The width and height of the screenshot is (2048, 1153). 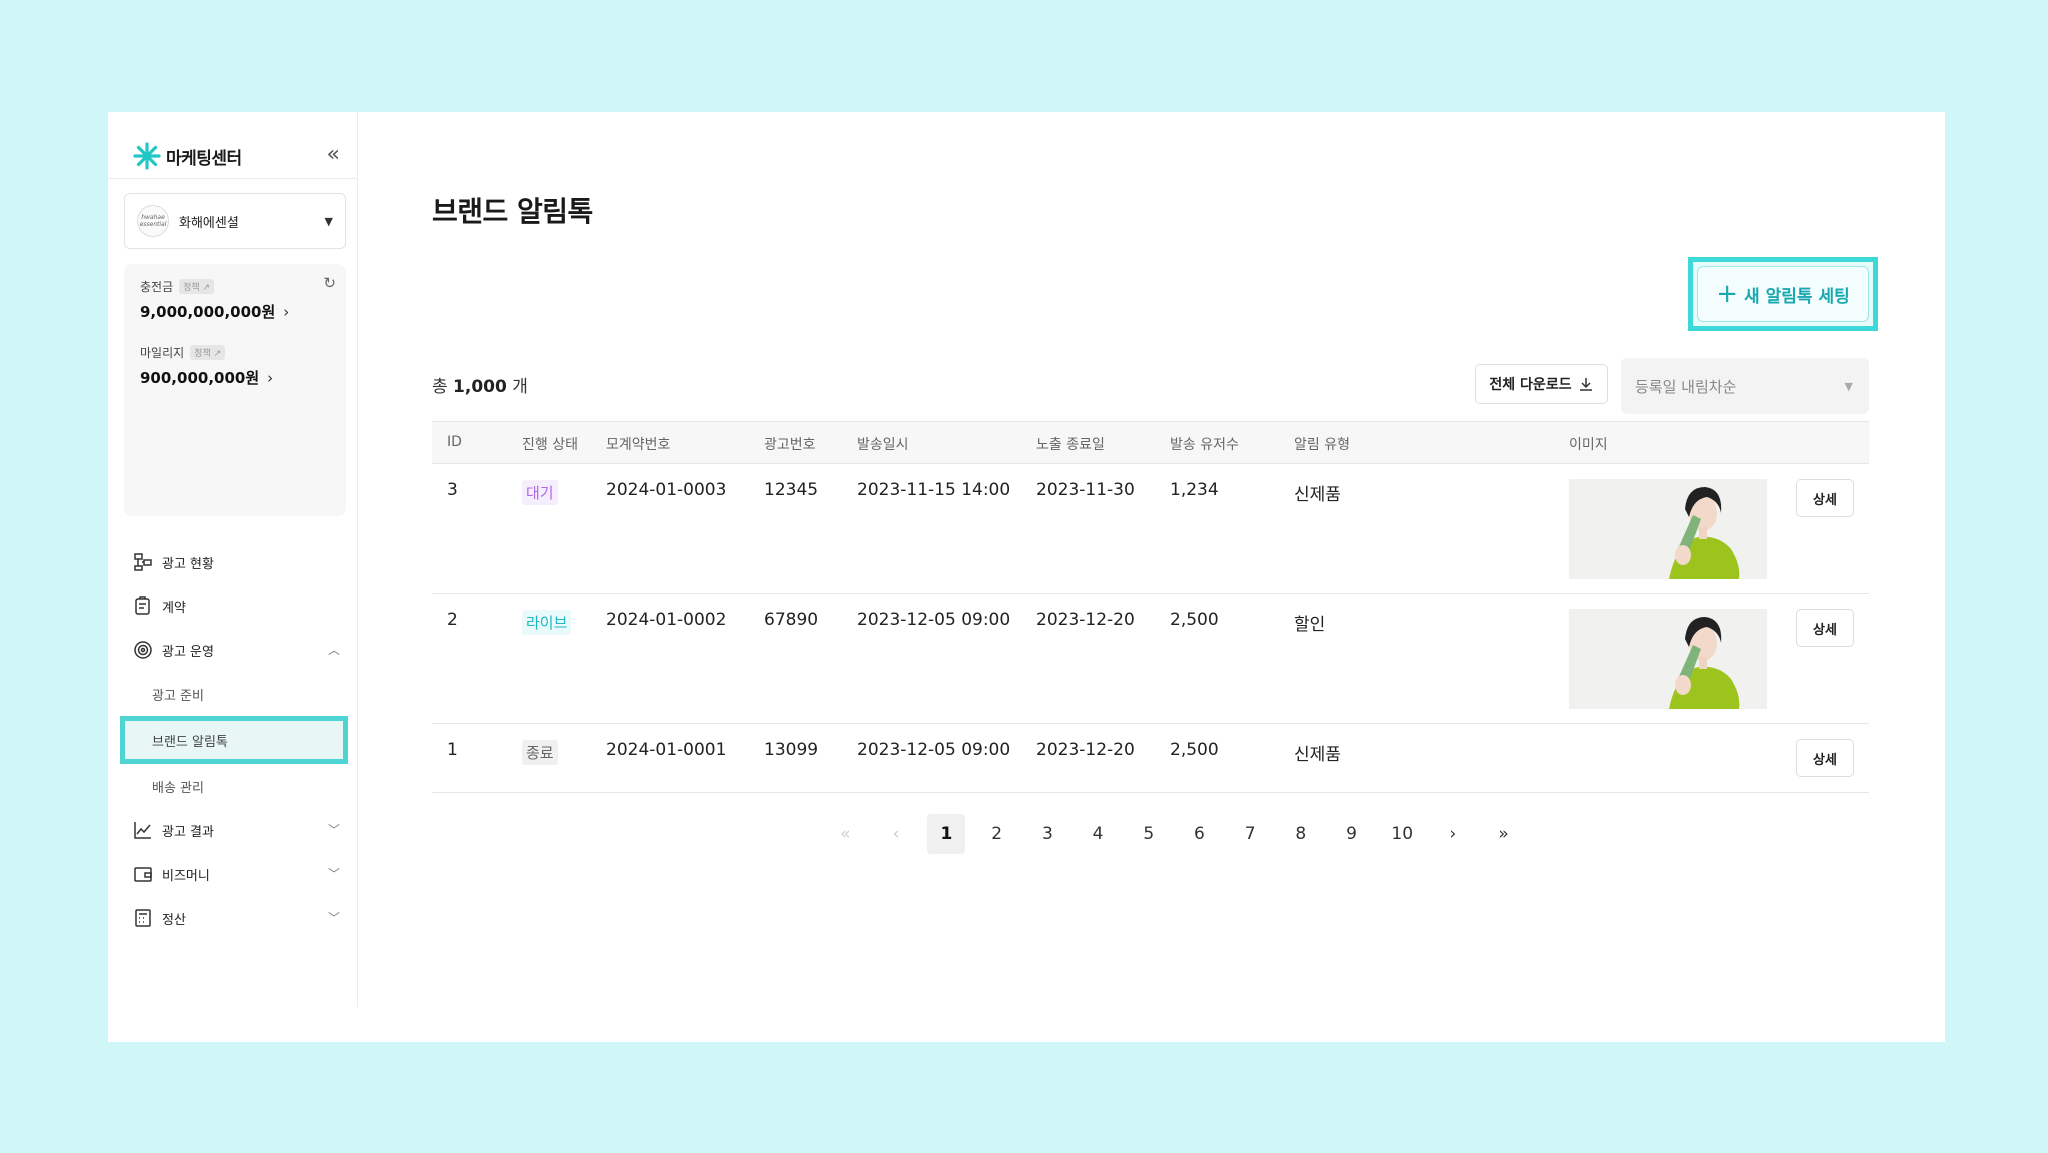 I want to click on cell-ad-no: 13099, so click(x=791, y=750).